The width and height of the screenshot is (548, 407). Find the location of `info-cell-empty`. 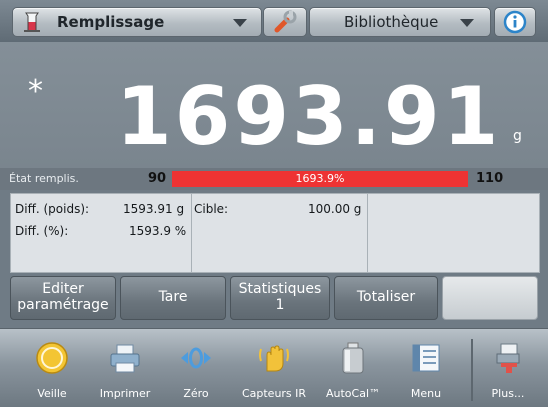

info-cell-empty is located at coordinates (453, 233).